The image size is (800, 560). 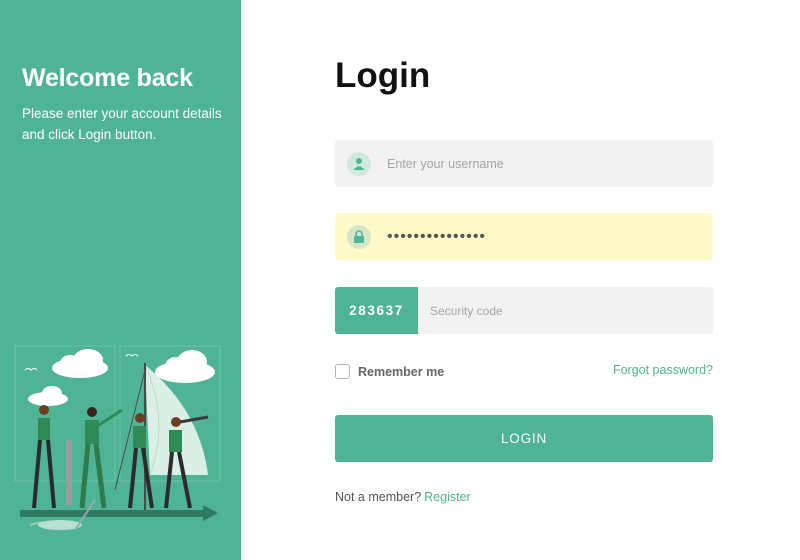 What do you see at coordinates (107, 78) in the screenshot?
I see `welcome-title: Welcome back` at bounding box center [107, 78].